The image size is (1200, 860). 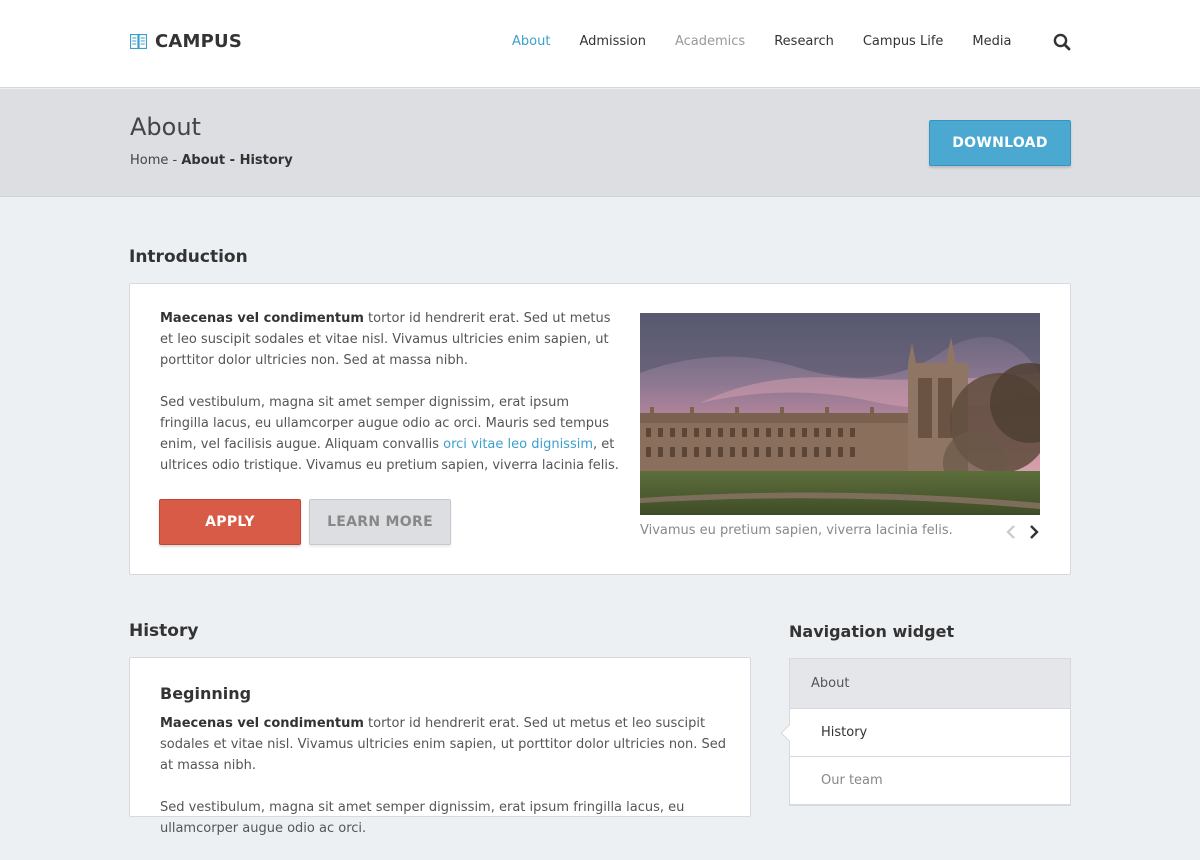 What do you see at coordinates (903, 41) in the screenshot?
I see `nav-item-campus-life: Campus Life` at bounding box center [903, 41].